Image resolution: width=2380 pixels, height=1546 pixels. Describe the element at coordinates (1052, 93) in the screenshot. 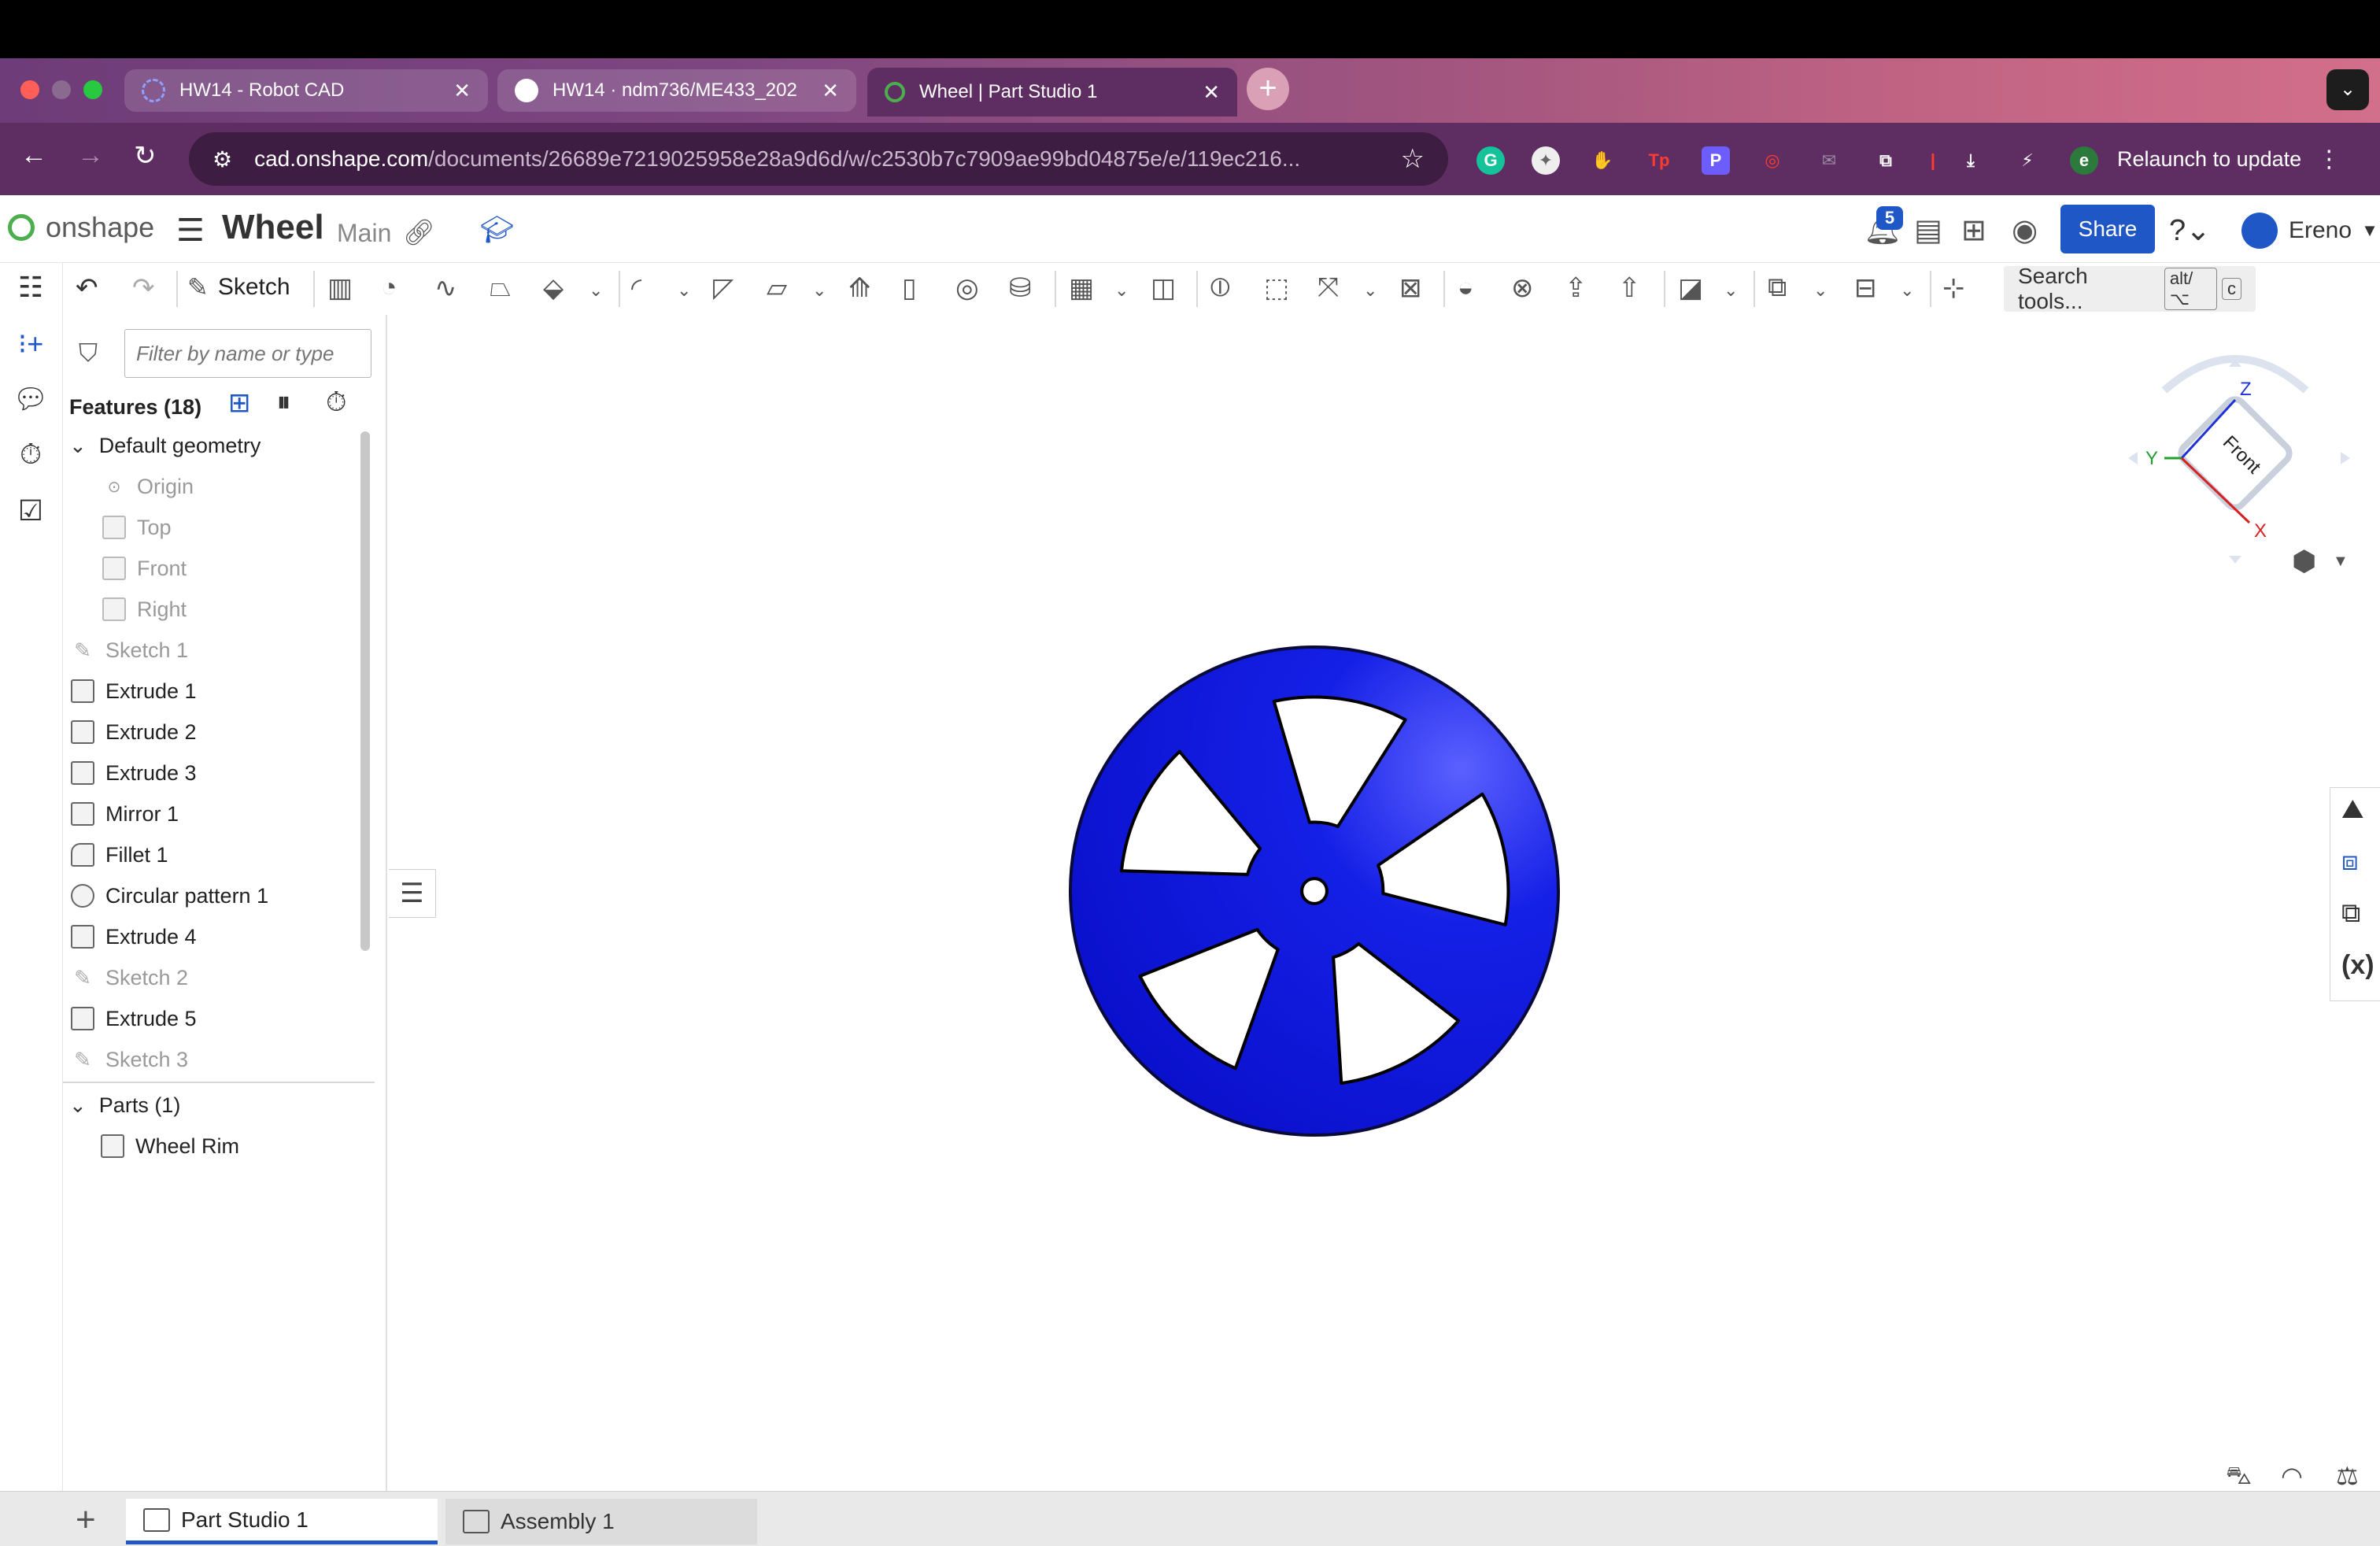

I see `browser-tab-active: Wheel | Part Studio 1 ✕` at that location.